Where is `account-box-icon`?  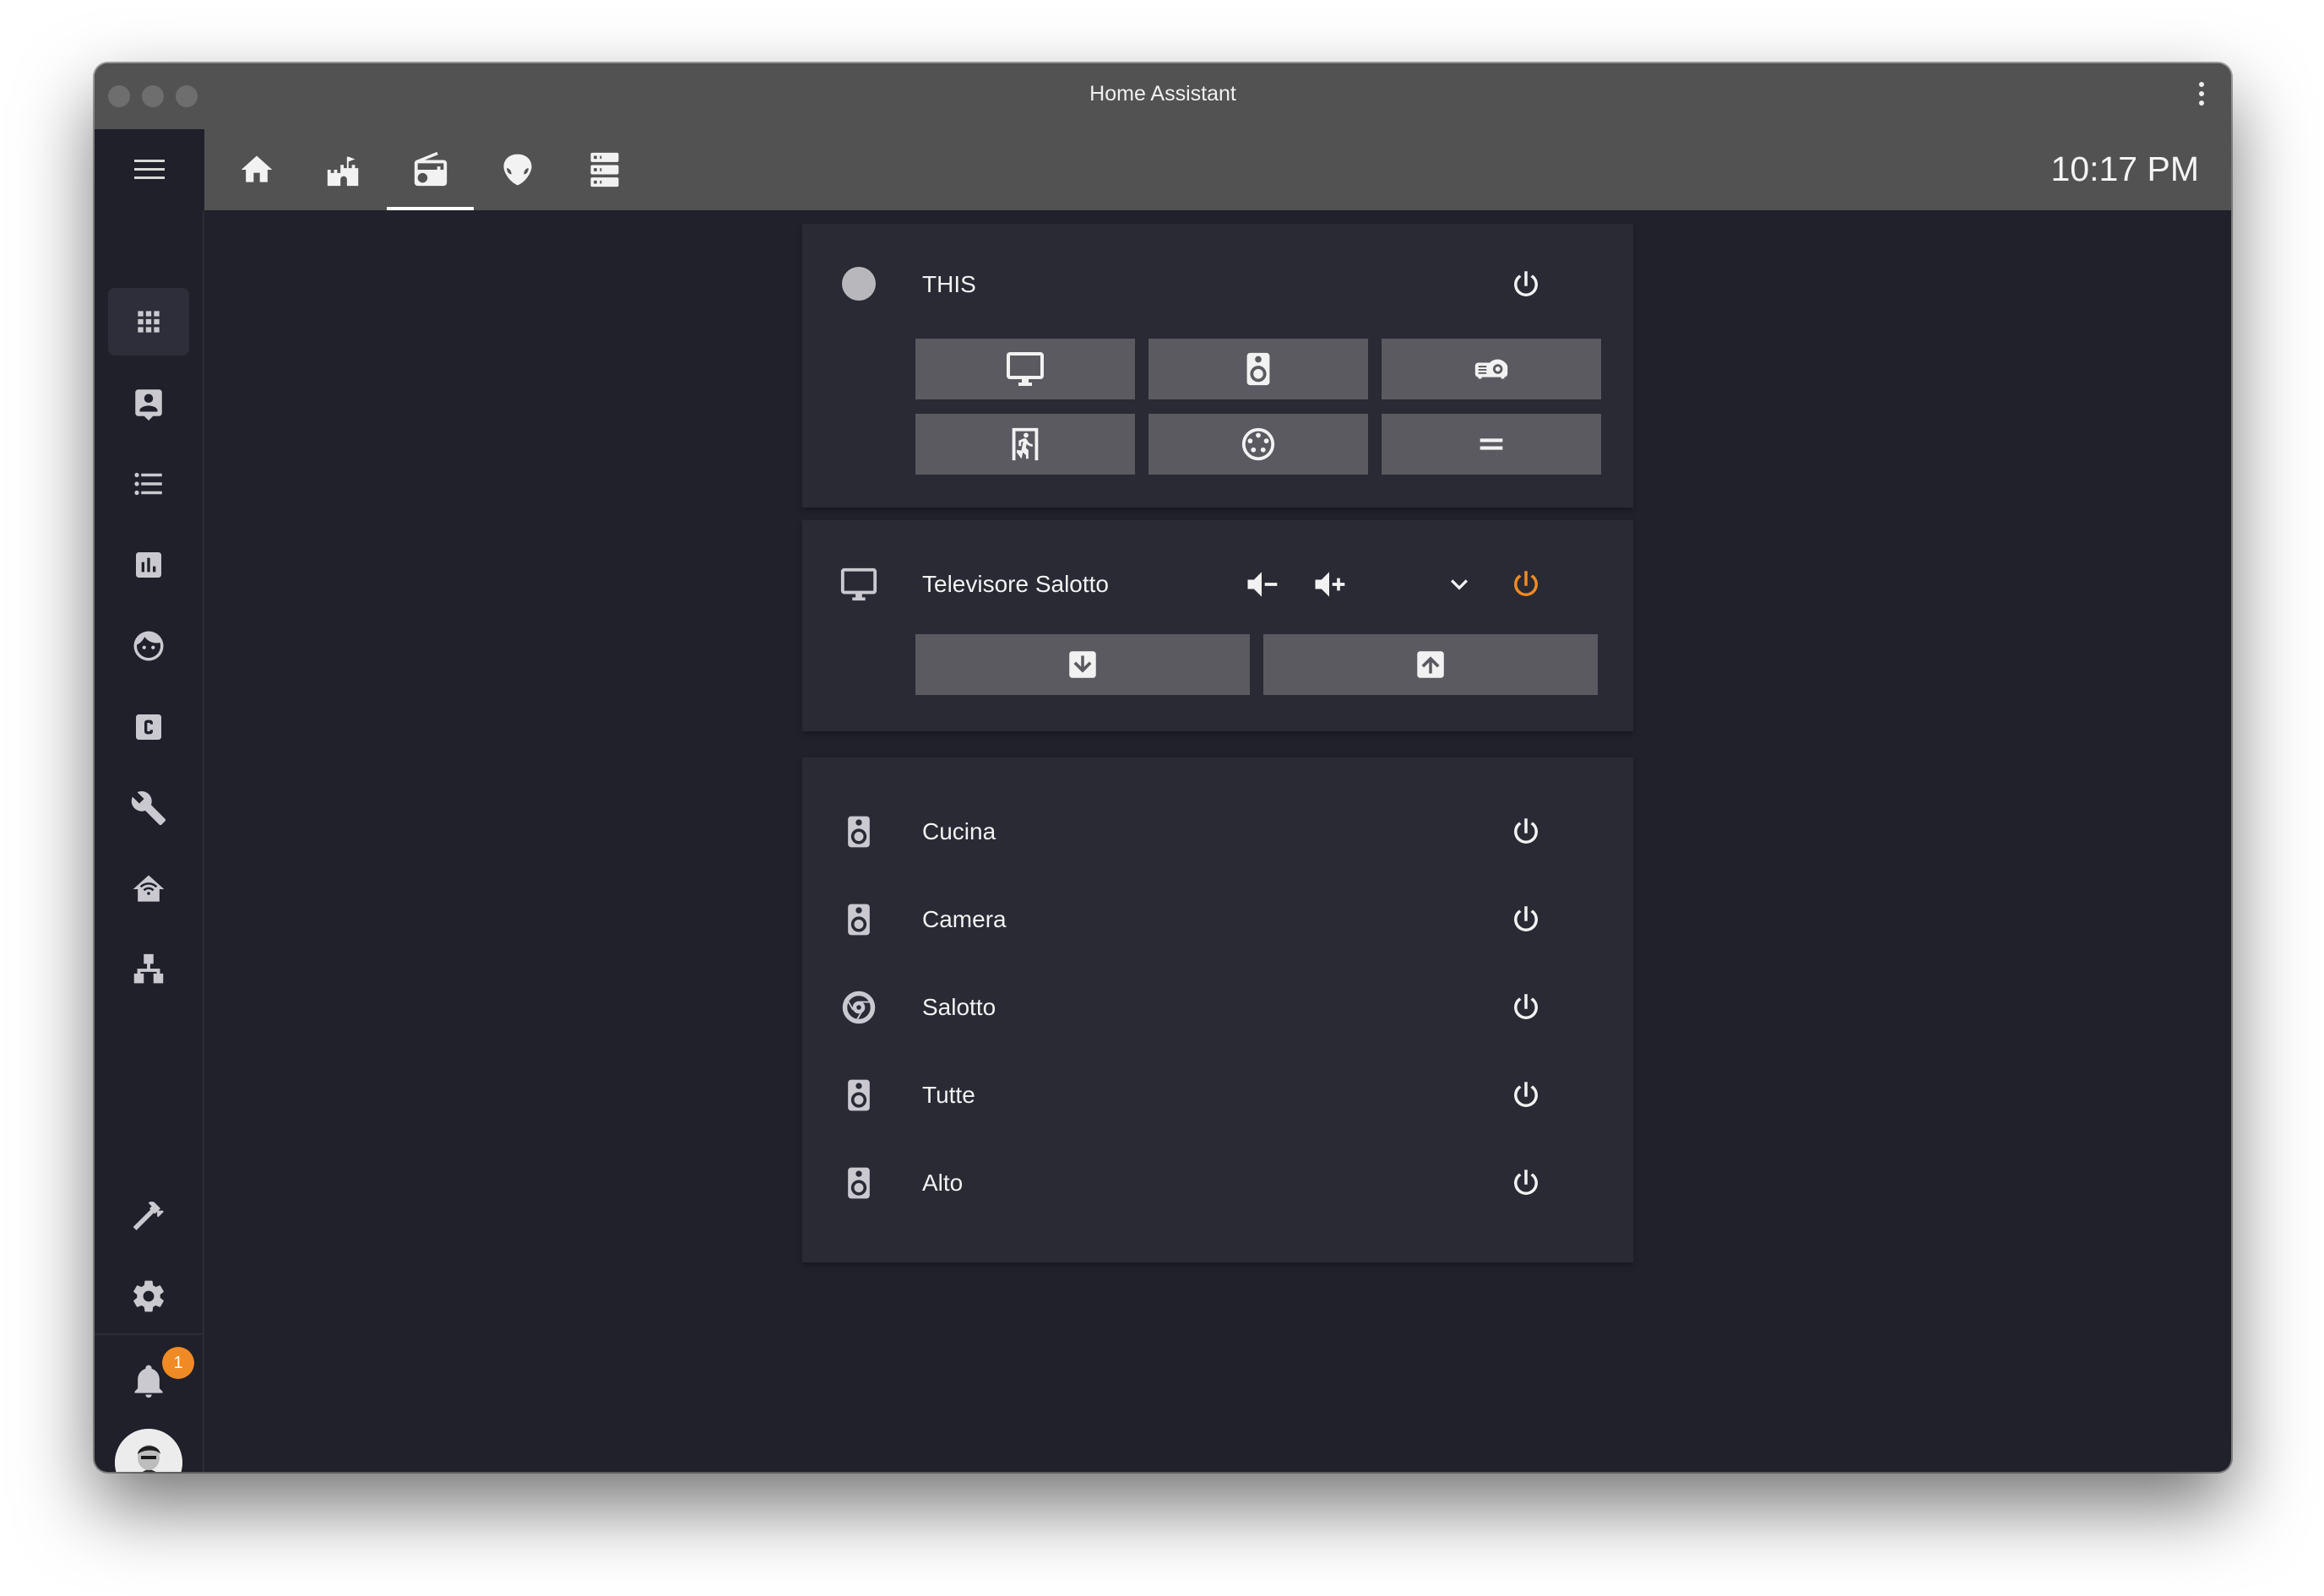 account-box-icon is located at coordinates (148, 405).